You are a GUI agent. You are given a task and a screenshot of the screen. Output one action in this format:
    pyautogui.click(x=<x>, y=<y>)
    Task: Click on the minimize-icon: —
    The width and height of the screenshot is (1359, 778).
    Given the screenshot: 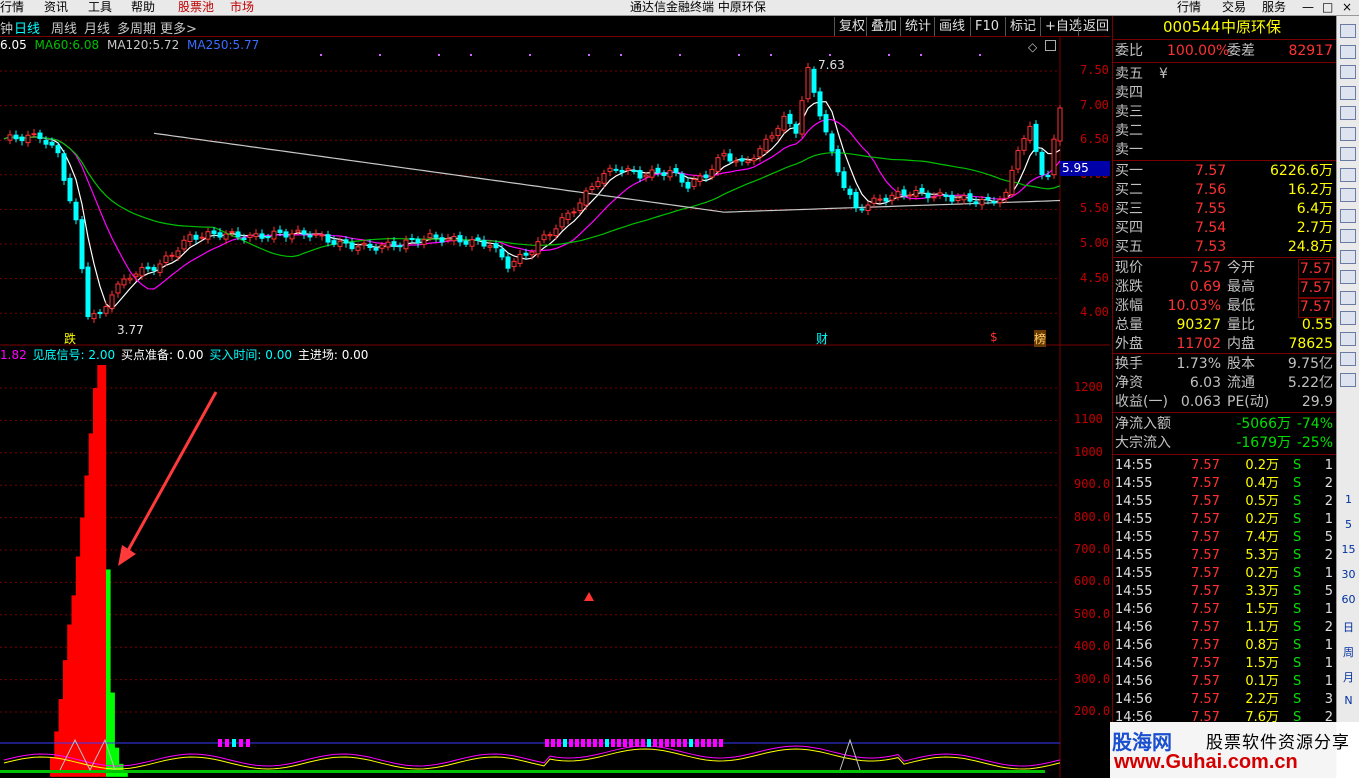 What is the action you would take?
    pyautogui.click(x=1308, y=7)
    